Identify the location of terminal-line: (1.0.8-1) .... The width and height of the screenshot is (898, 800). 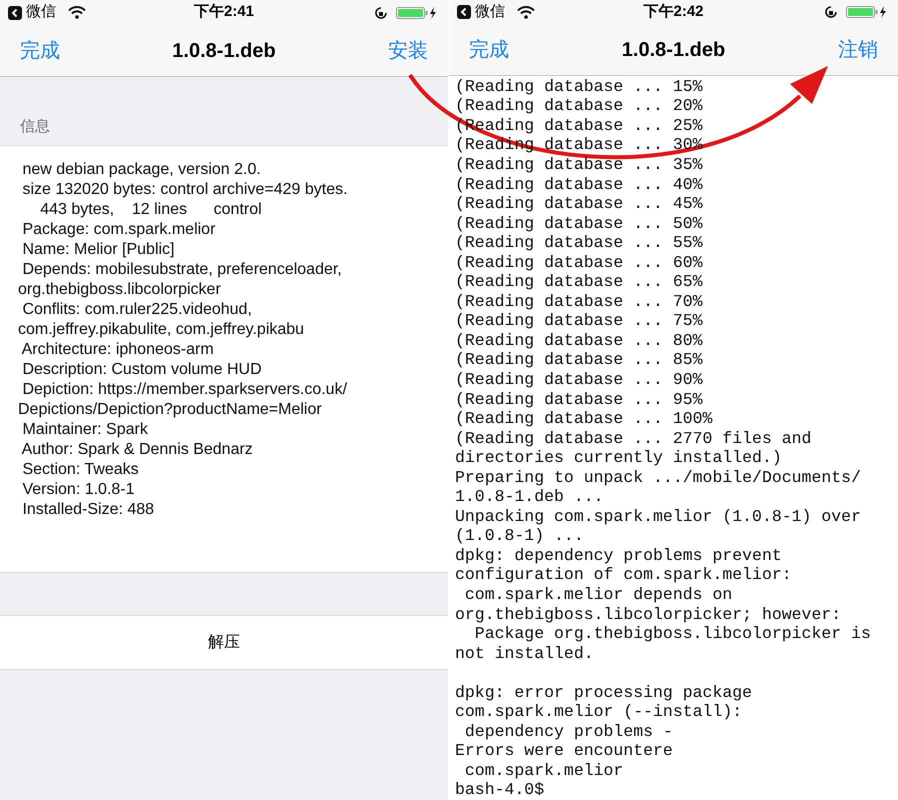
(519, 536).